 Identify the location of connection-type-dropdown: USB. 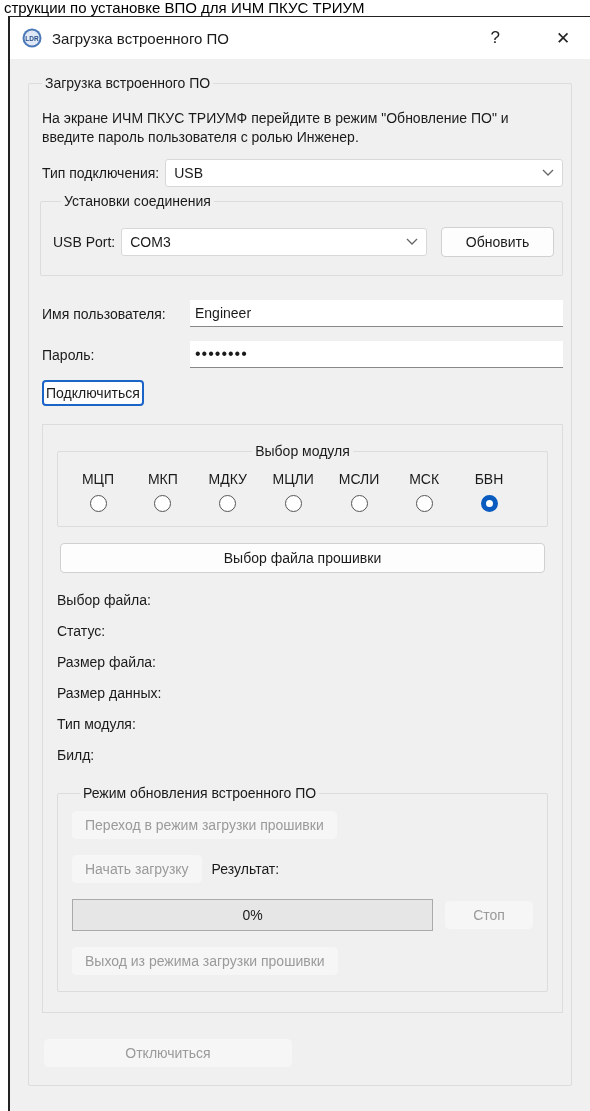
(364, 173).